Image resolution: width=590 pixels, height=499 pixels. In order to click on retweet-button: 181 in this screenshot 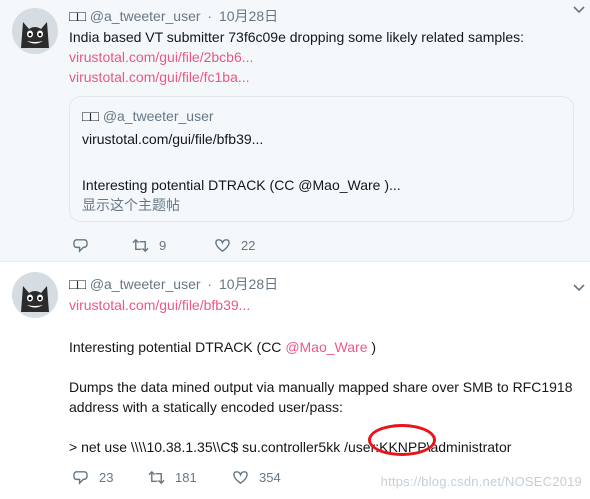, I will do `click(190, 477)`.